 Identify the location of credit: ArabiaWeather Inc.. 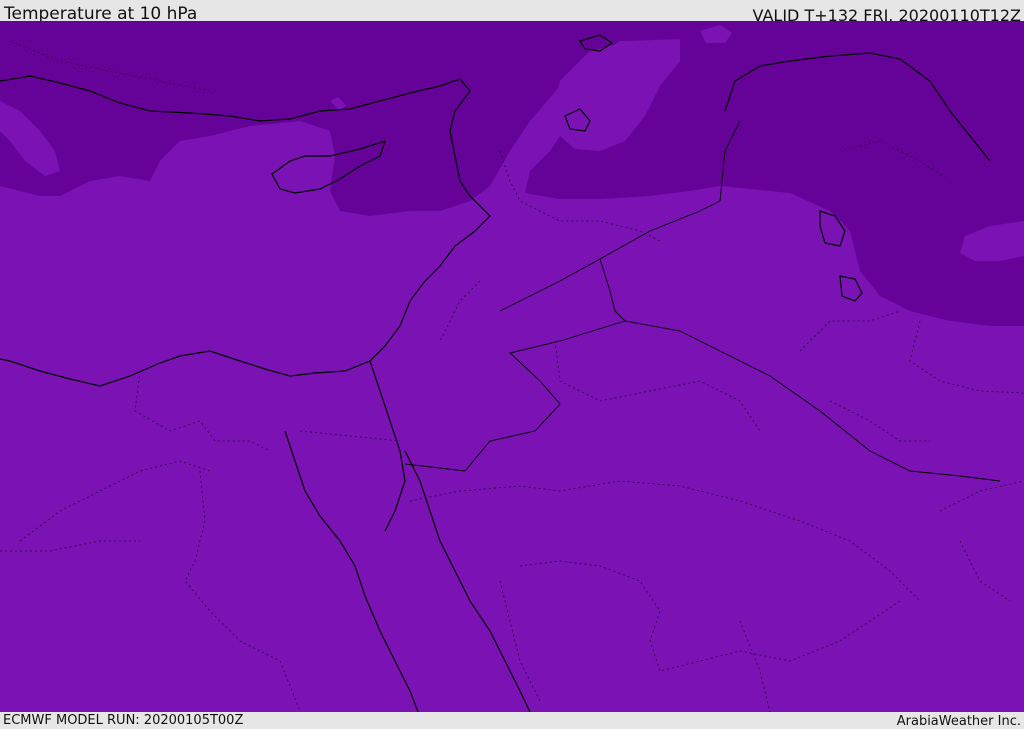
(958, 721).